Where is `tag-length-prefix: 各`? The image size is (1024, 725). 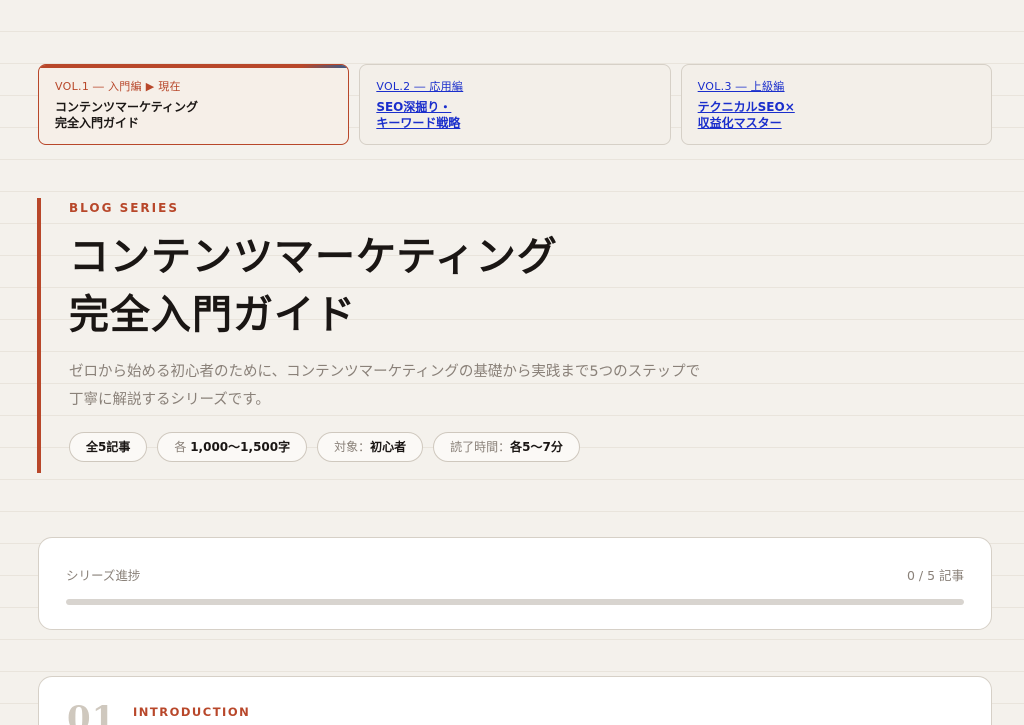
tag-length-prefix: 各 is located at coordinates (180, 447).